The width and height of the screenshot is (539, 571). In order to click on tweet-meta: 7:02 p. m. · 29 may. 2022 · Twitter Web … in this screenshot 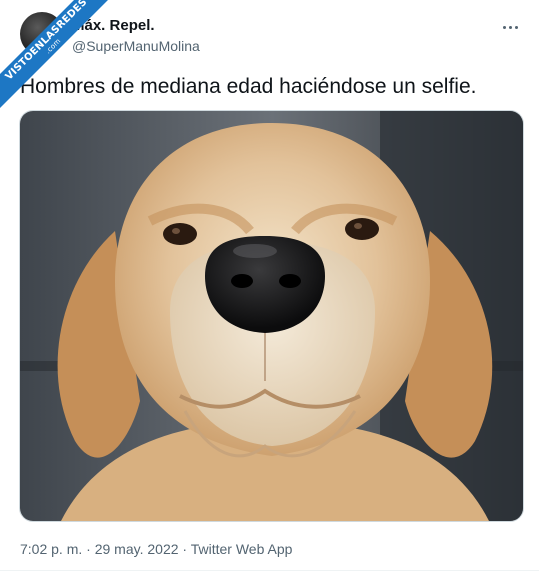, I will do `click(156, 549)`.